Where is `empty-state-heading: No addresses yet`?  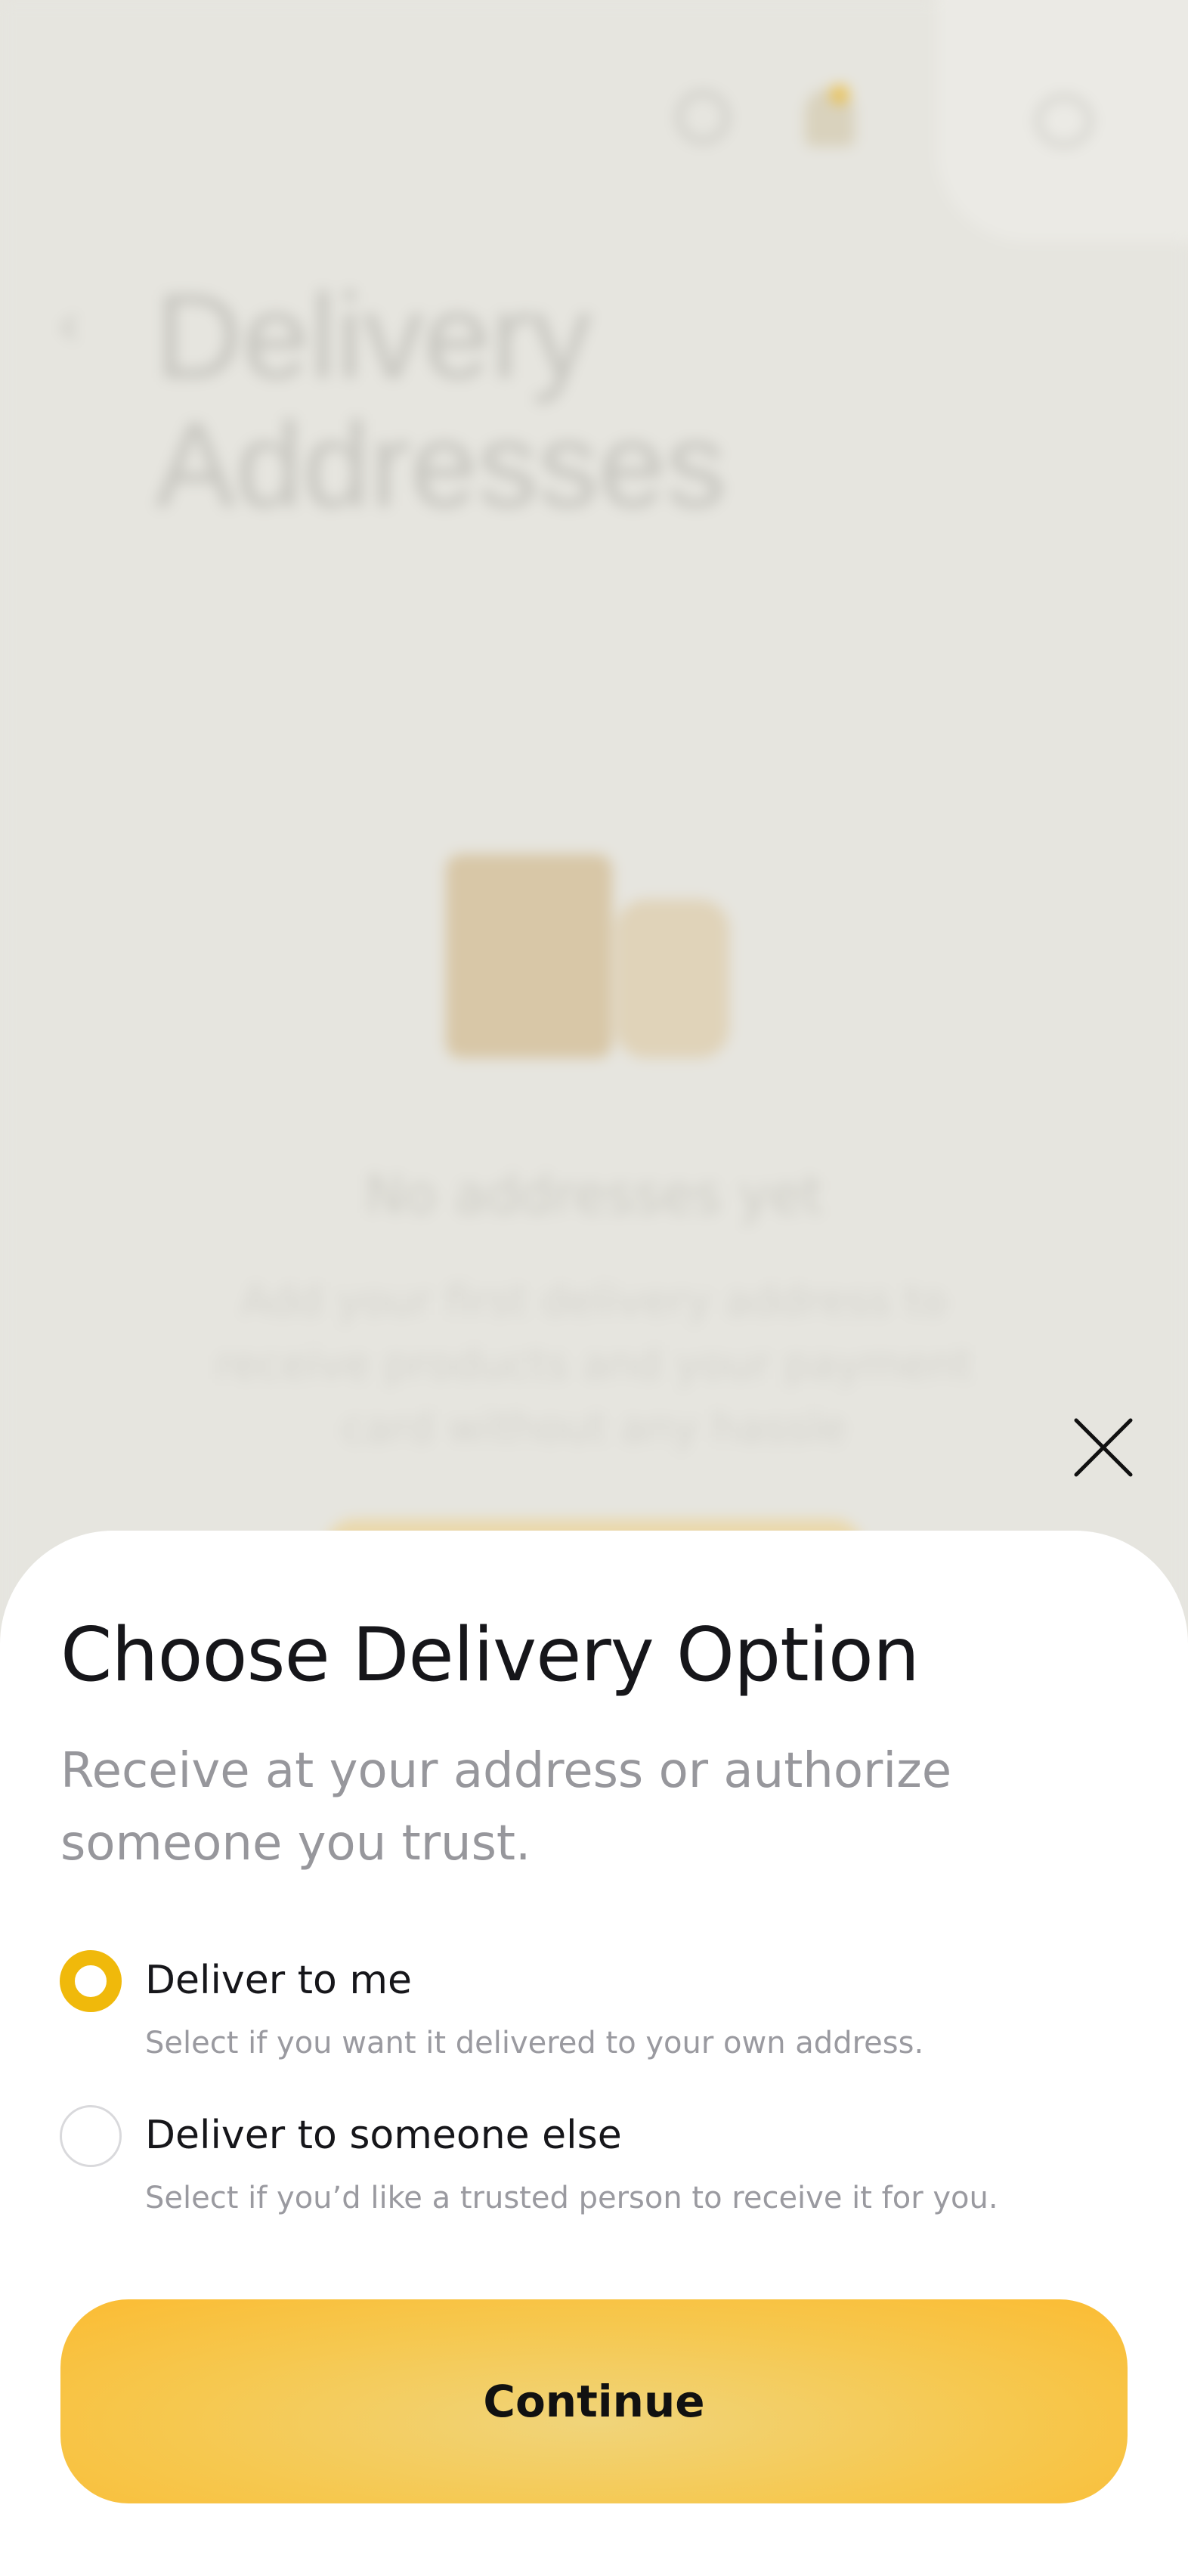 empty-state-heading: No addresses yet is located at coordinates (594, 1195).